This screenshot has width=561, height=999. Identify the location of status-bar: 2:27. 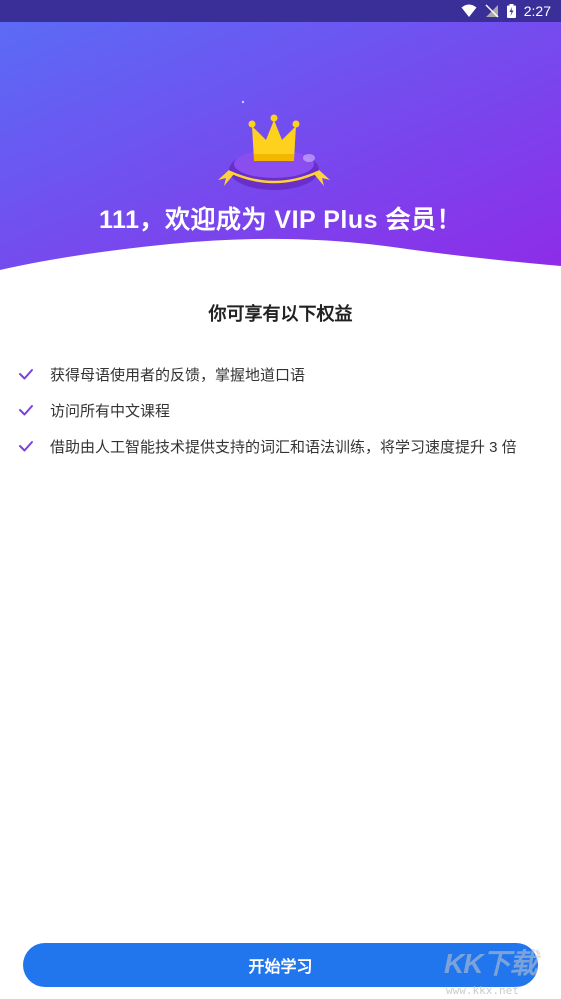
(280, 11).